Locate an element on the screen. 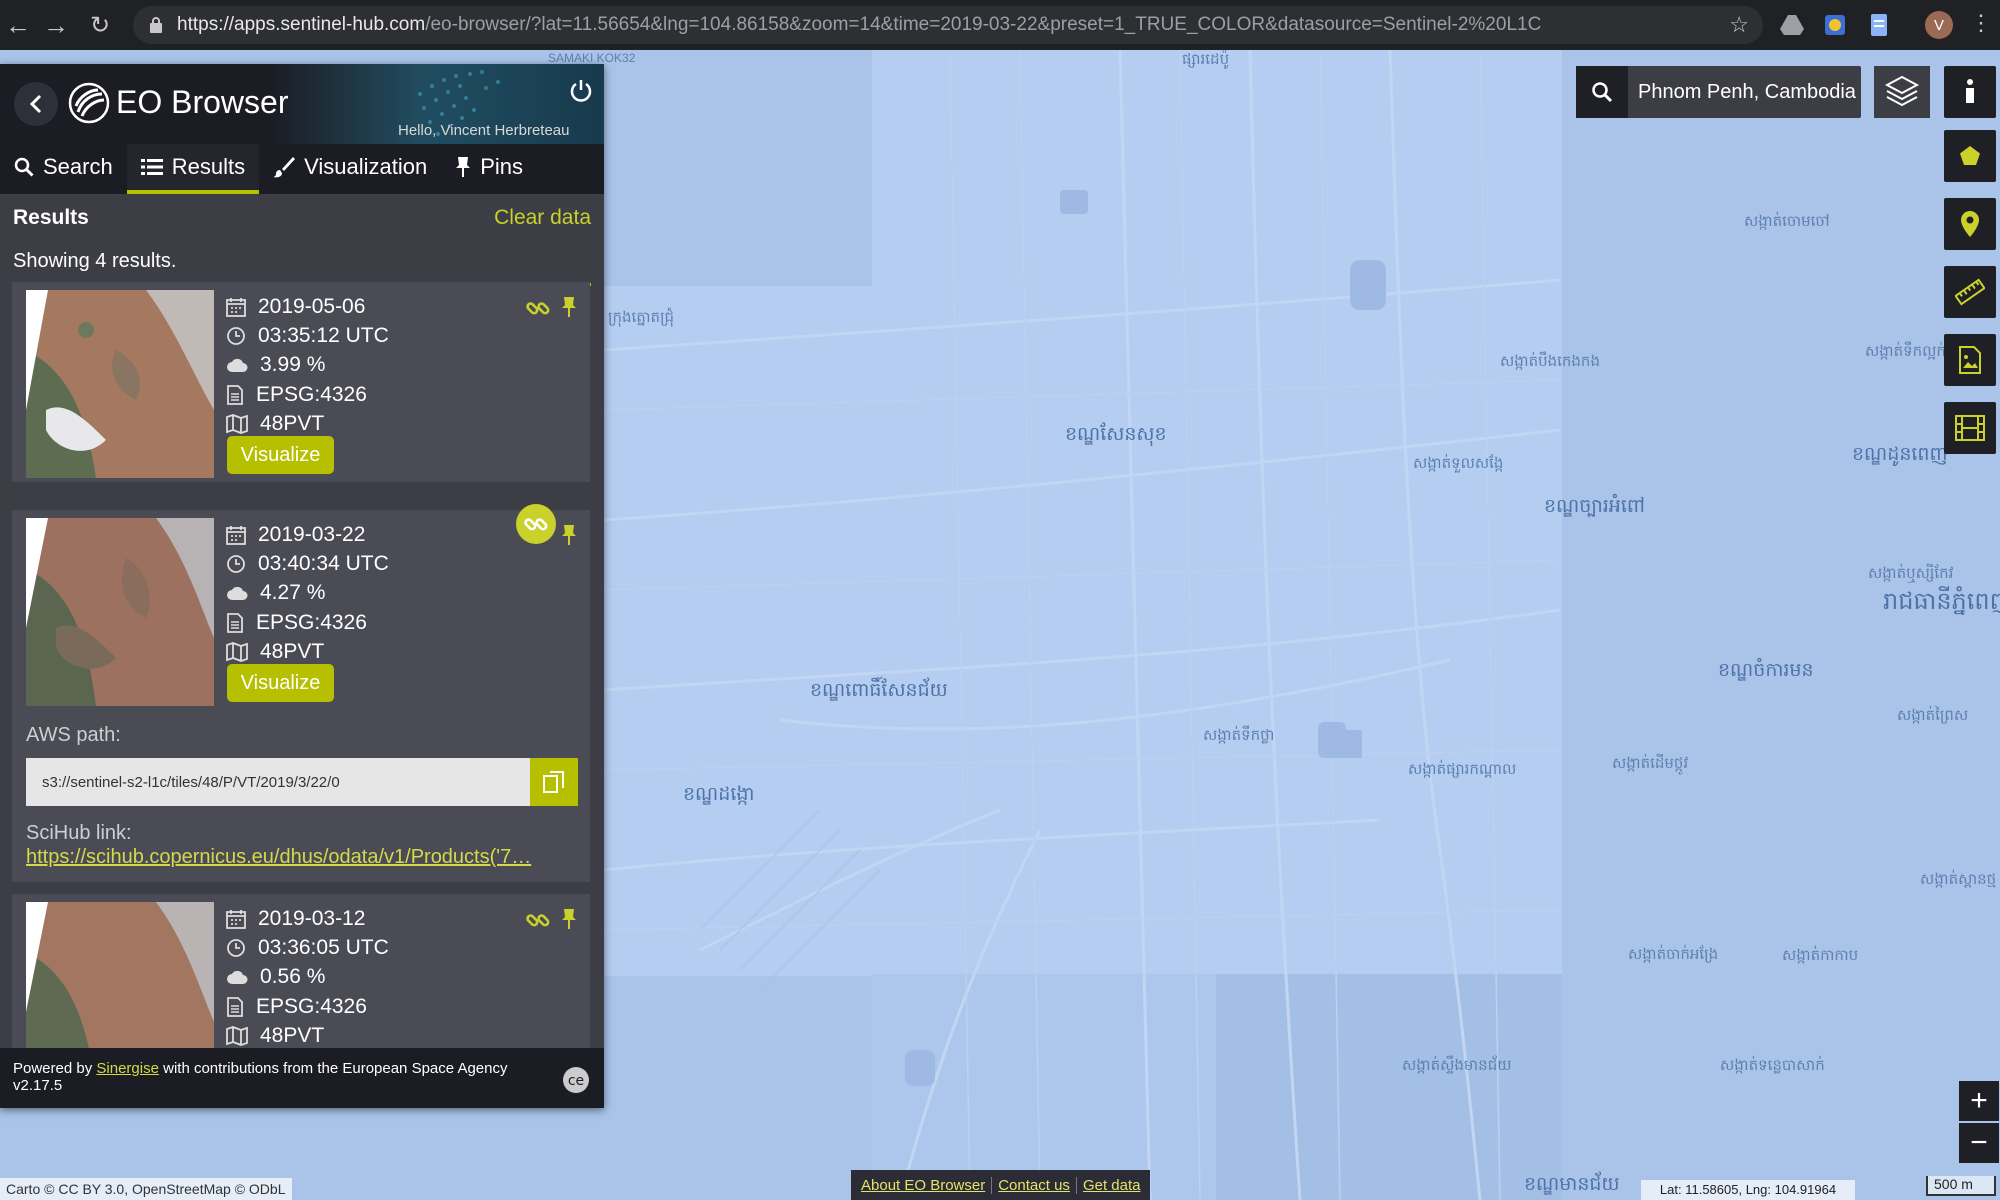 This screenshot has height=1200, width=2000. tab-visualization: Visualization is located at coordinates (350, 169).